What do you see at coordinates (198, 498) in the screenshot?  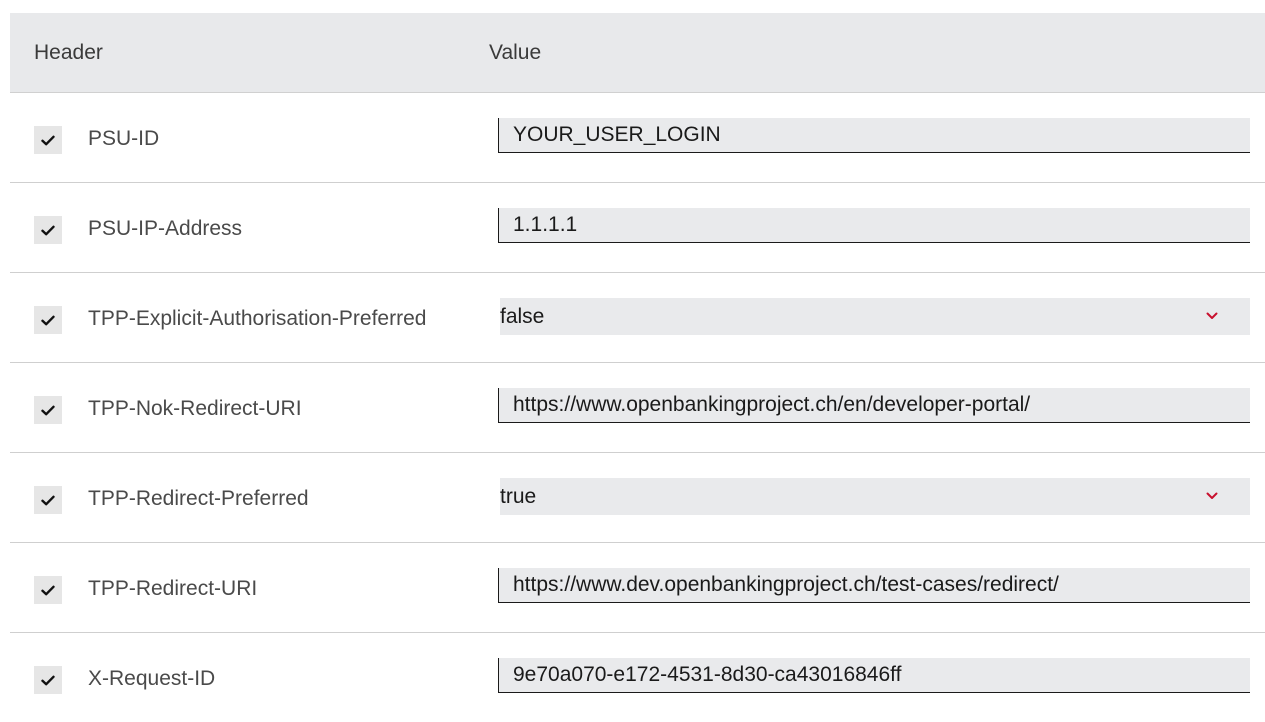 I see `header-name: TPP-Redirect-Preferred` at bounding box center [198, 498].